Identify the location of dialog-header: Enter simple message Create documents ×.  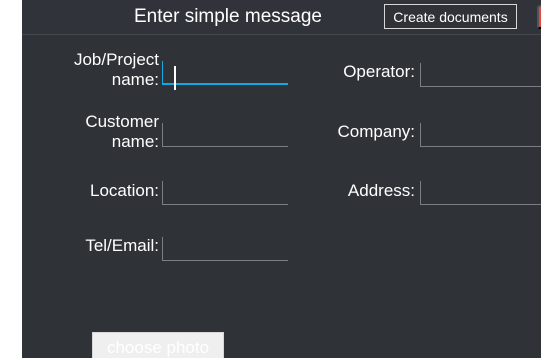
(281, 17).